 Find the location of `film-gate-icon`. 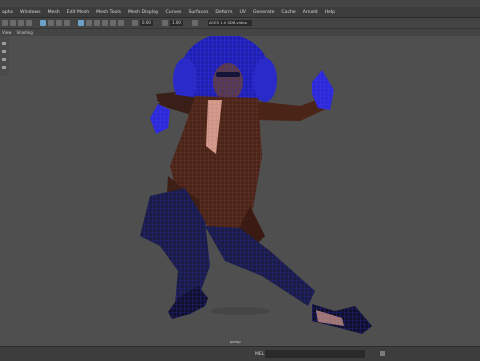

film-gate-icon is located at coordinates (51, 23).